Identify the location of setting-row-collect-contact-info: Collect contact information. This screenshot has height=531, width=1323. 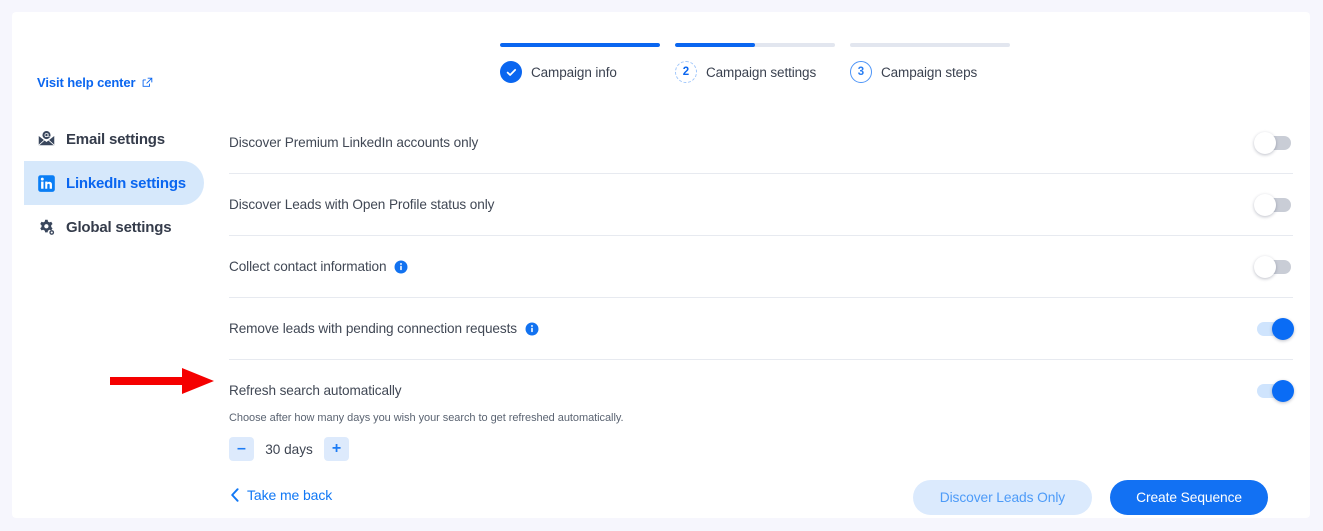
(761, 267).